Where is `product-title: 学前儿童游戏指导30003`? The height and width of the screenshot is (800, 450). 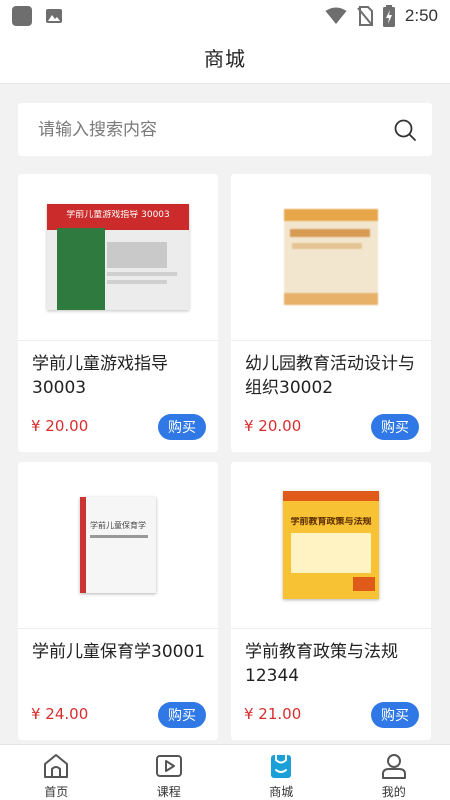 product-title: 学前儿童游戏指导30003 is located at coordinates (100, 376).